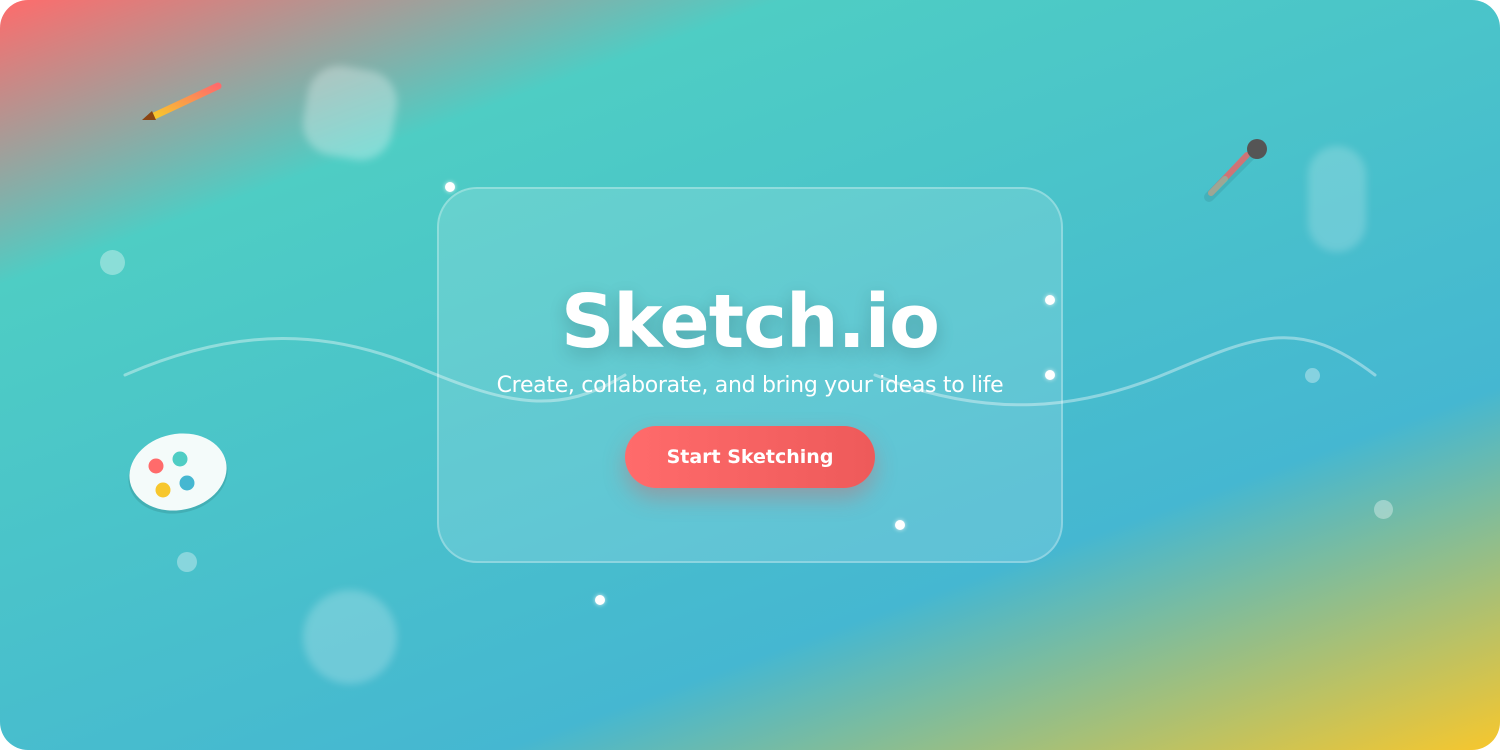  Describe the element at coordinates (1235, 170) in the screenshot. I see `paintbrush-icon` at that location.